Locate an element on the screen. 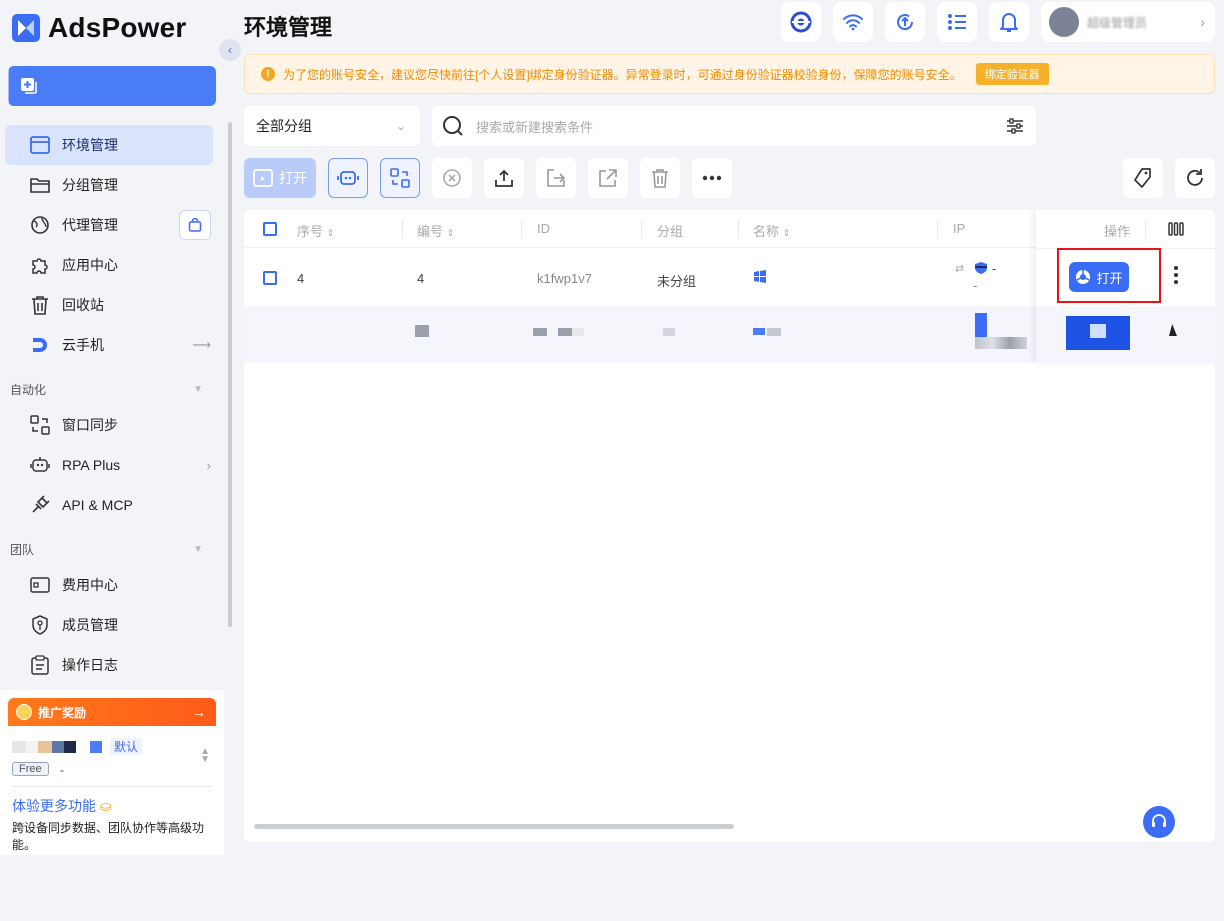  referral-banner: 推广奖励 → is located at coordinates (112, 712).